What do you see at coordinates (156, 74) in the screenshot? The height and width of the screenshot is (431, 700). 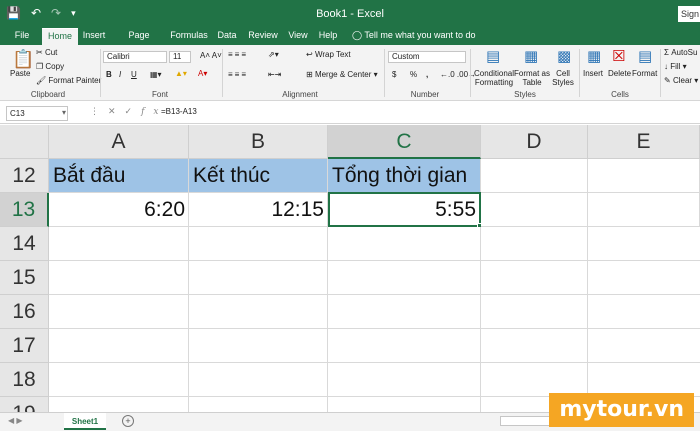 I see `borders-icon: ▦▾` at bounding box center [156, 74].